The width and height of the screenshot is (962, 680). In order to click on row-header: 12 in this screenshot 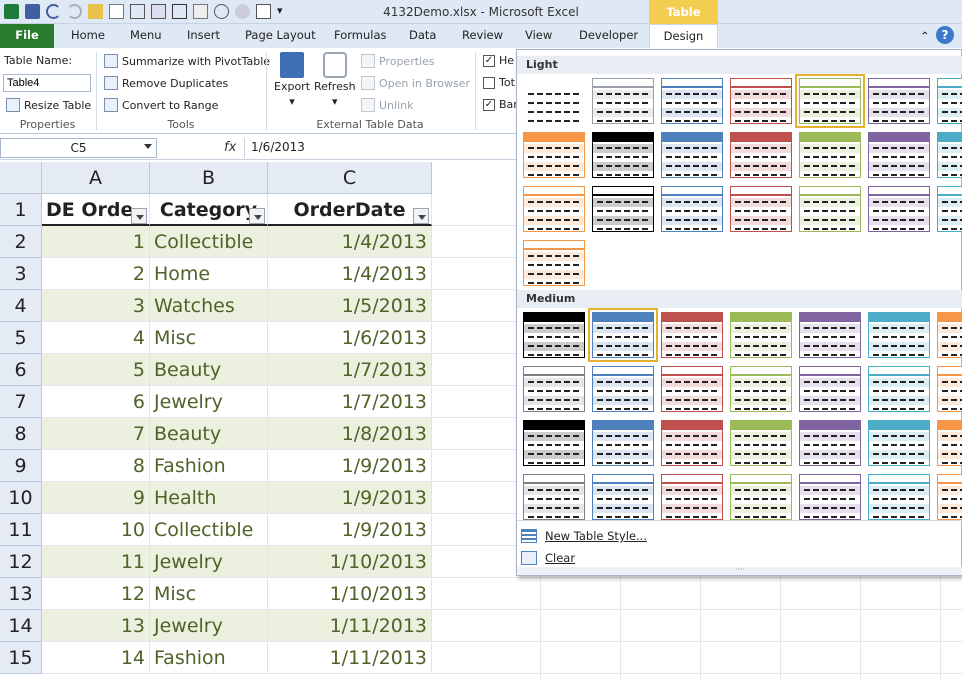, I will do `click(21, 562)`.